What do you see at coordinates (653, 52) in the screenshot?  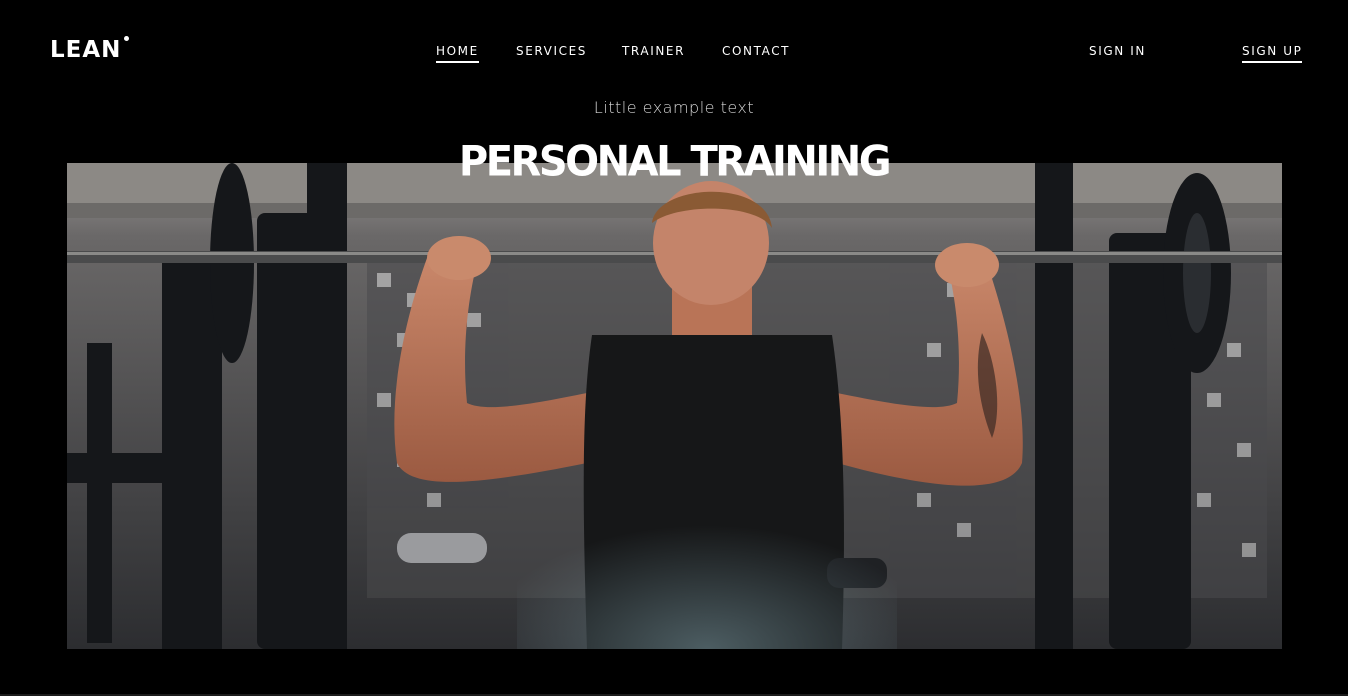 I see `nav-trainer: TRAINER` at bounding box center [653, 52].